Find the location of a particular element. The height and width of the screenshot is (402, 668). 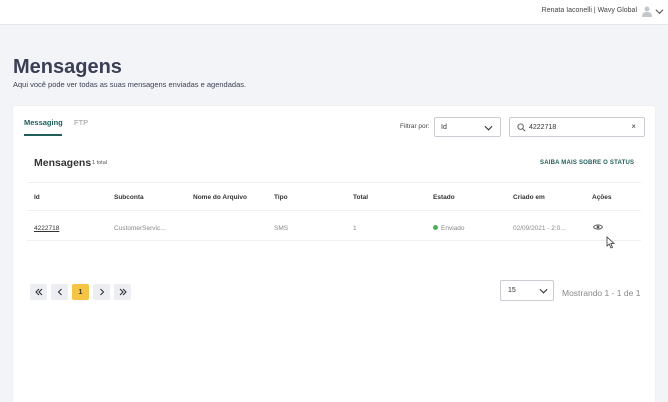

row-estado: Enviado is located at coordinates (449, 228).